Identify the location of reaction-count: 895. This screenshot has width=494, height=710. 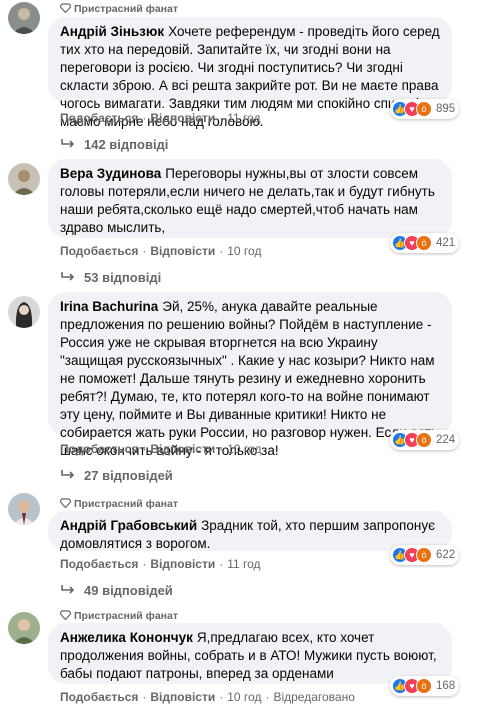
(446, 109).